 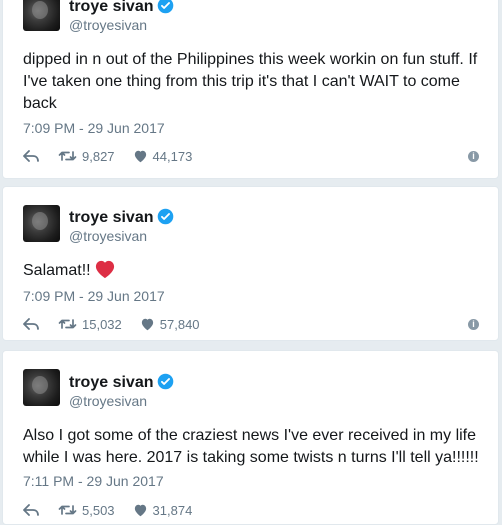 I want to click on like-button: 31,874, so click(x=163, y=510).